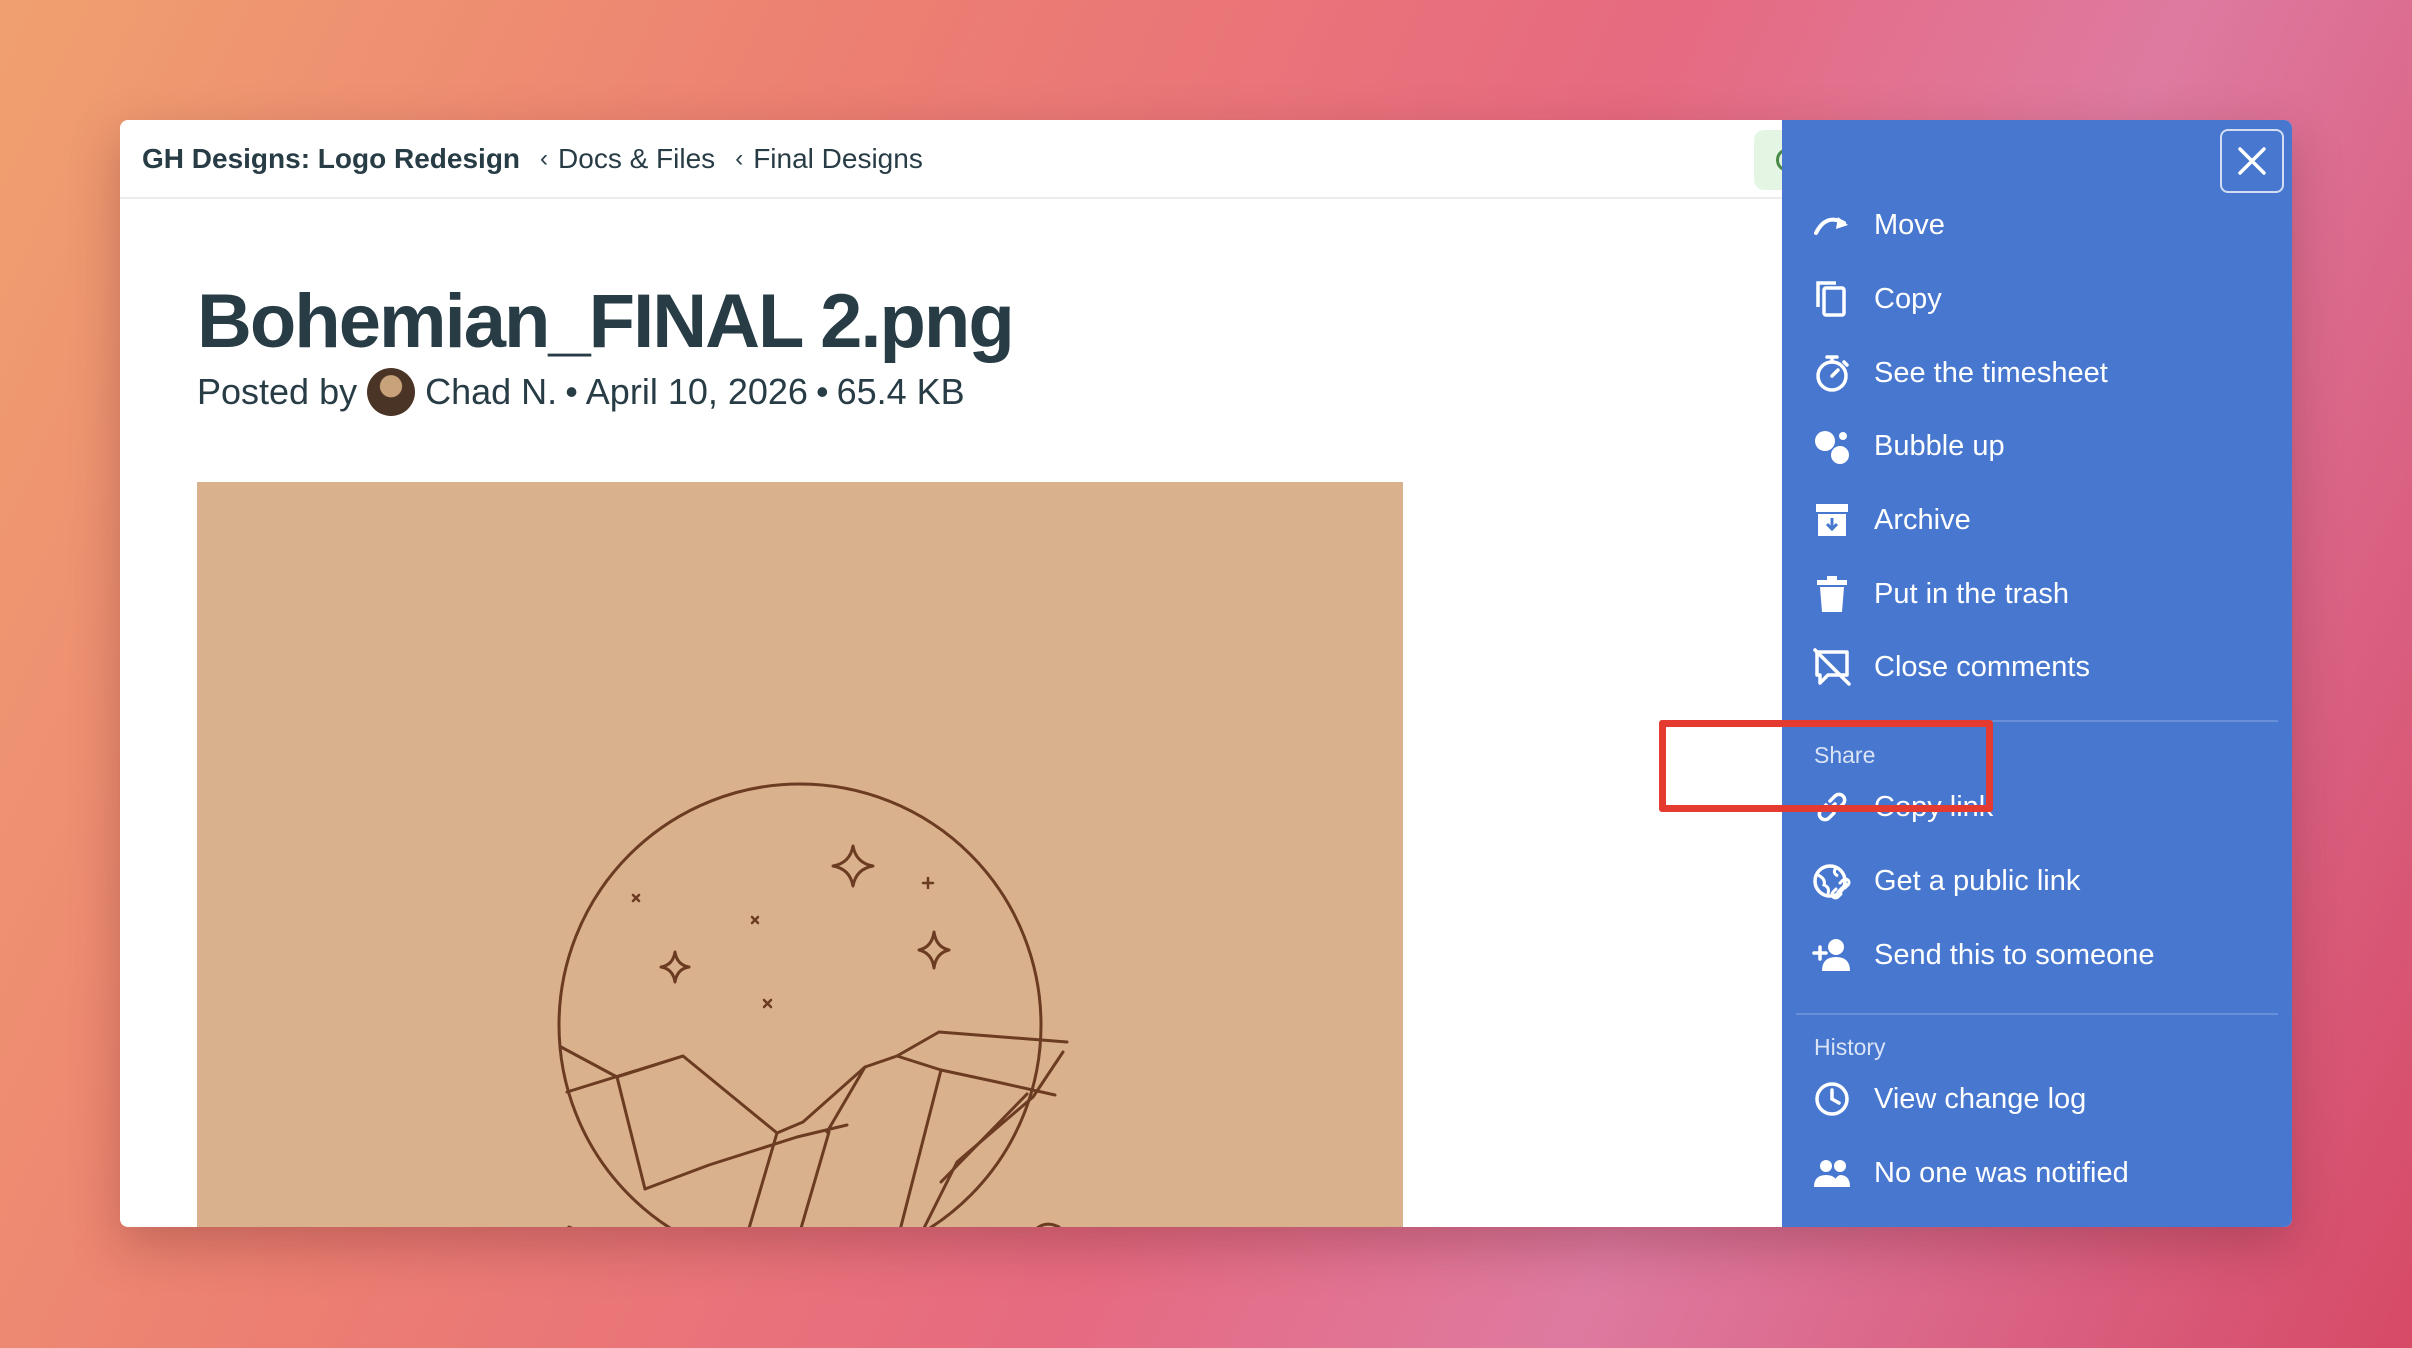  I want to click on bubble-icon, so click(1832, 446).